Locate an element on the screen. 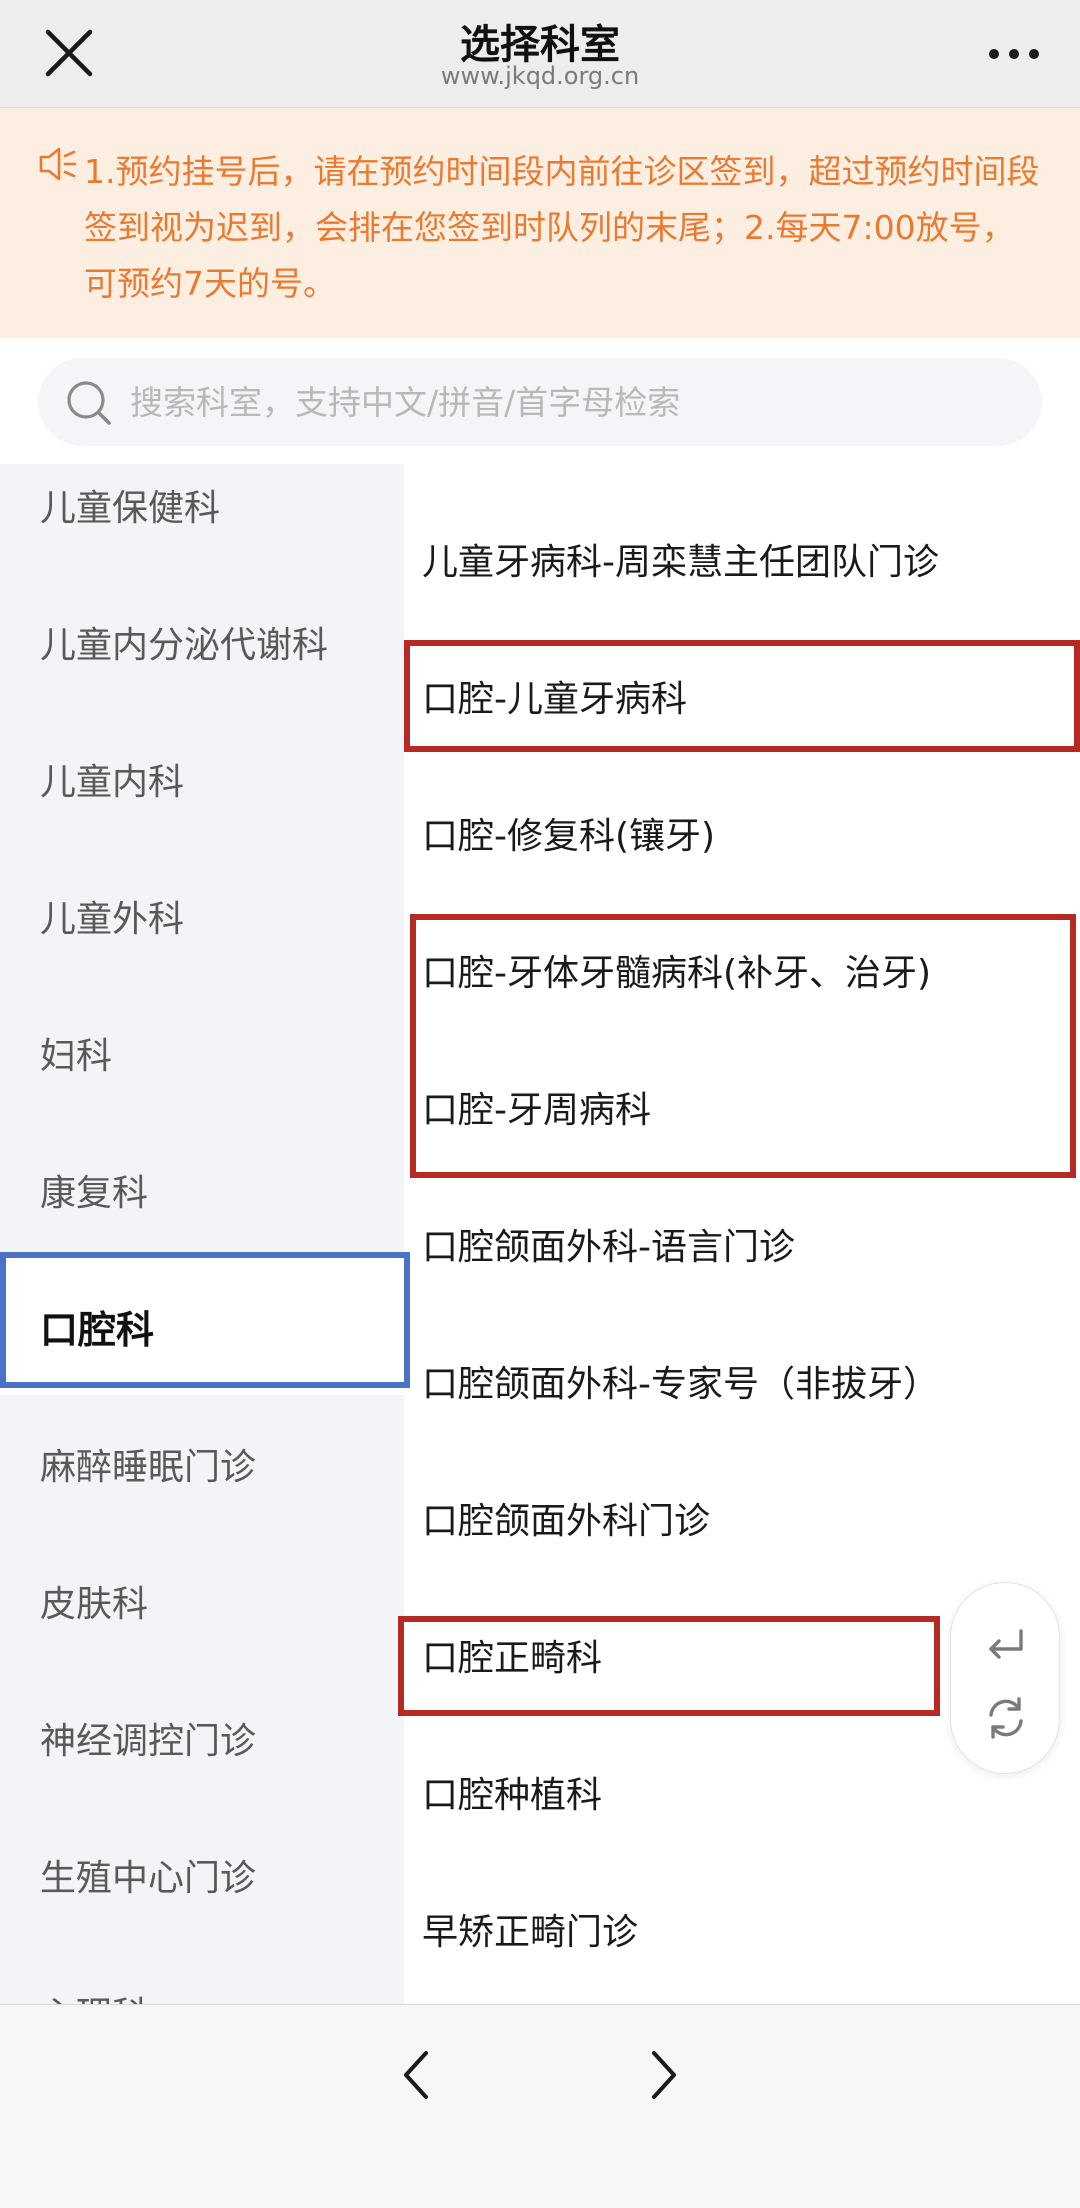 This screenshot has height=2208, width=1080. speaker-icon is located at coordinates (58, 164).